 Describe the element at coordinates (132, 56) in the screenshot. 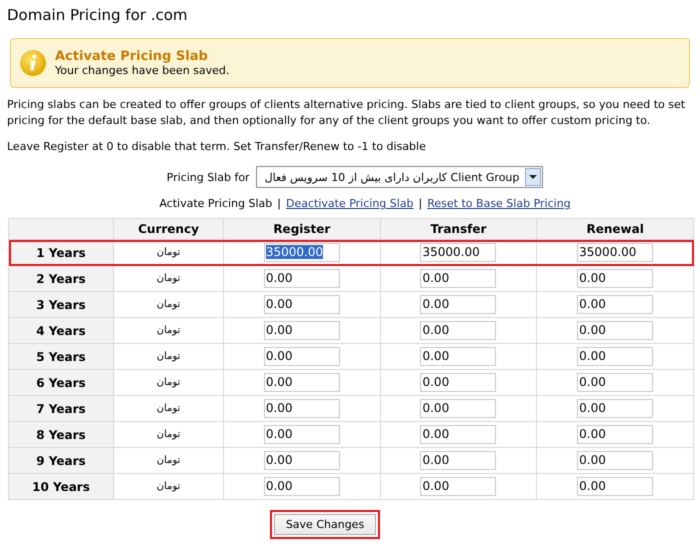

I see `notice-heading: Activate Pricing Slab` at that location.